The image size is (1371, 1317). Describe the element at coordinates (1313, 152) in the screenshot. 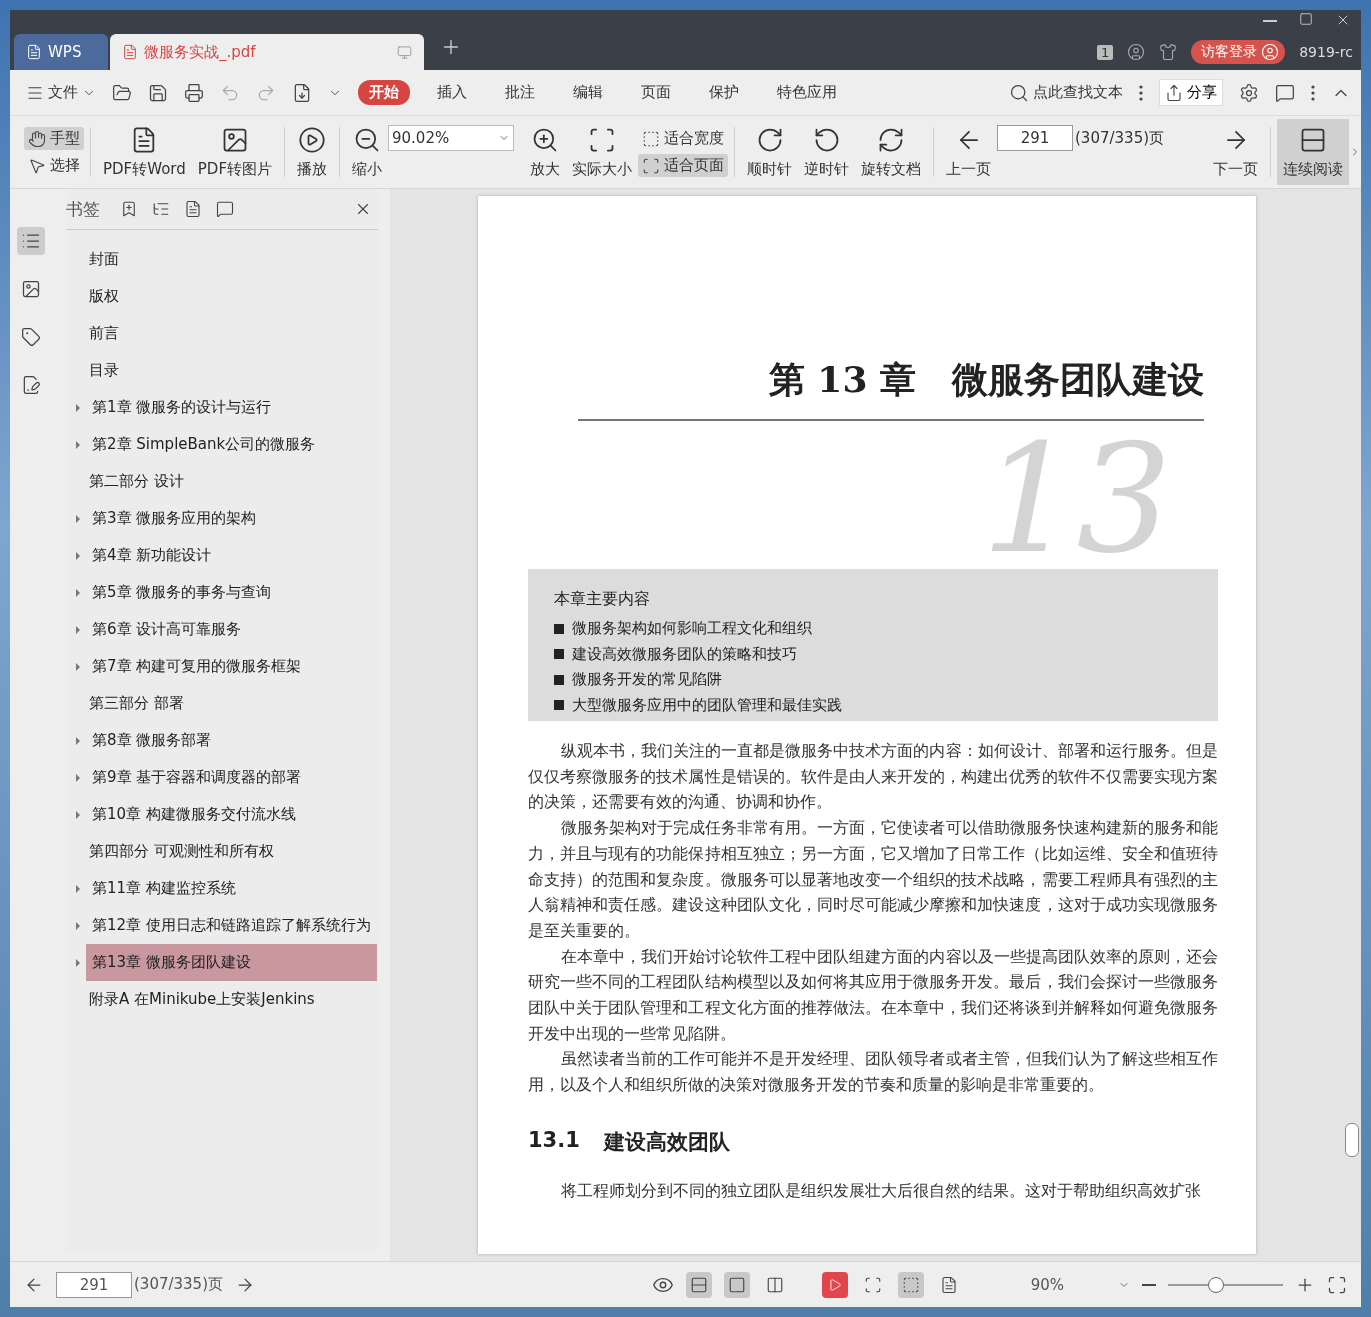

I see `toolbar-button: 连续阅读` at that location.